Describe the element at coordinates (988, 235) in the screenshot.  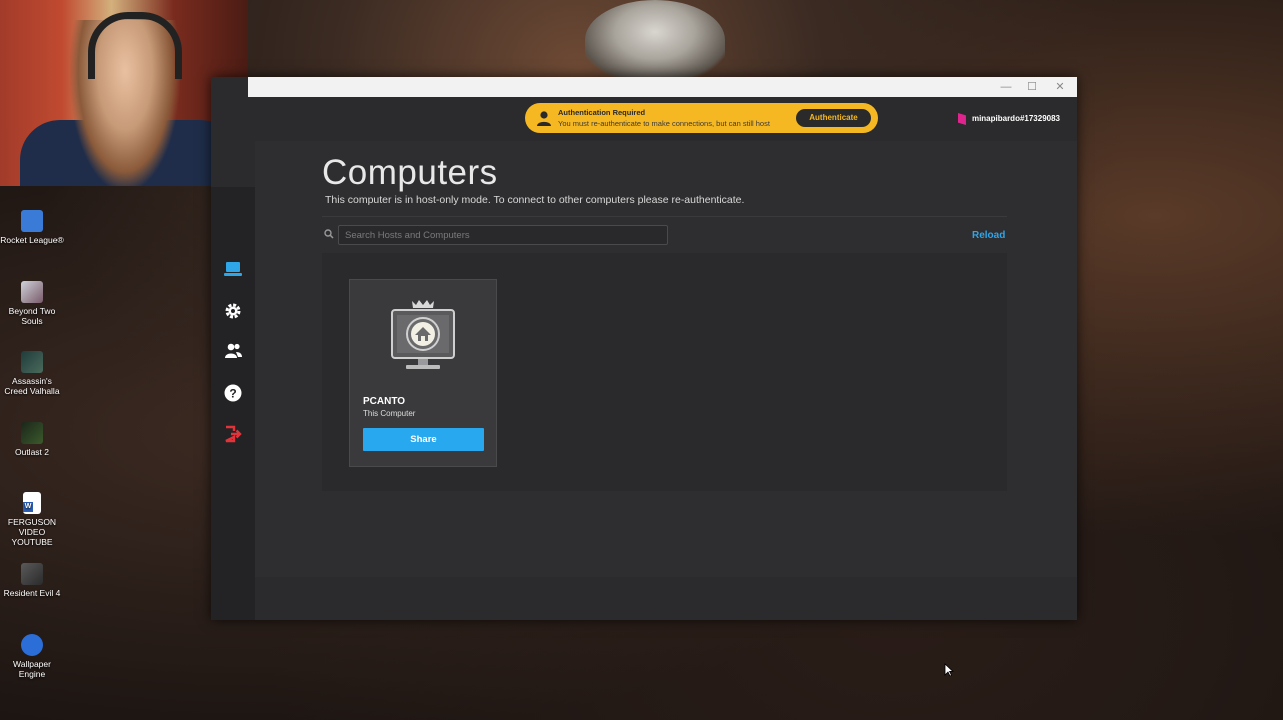
I see `reload-button: Reload` at that location.